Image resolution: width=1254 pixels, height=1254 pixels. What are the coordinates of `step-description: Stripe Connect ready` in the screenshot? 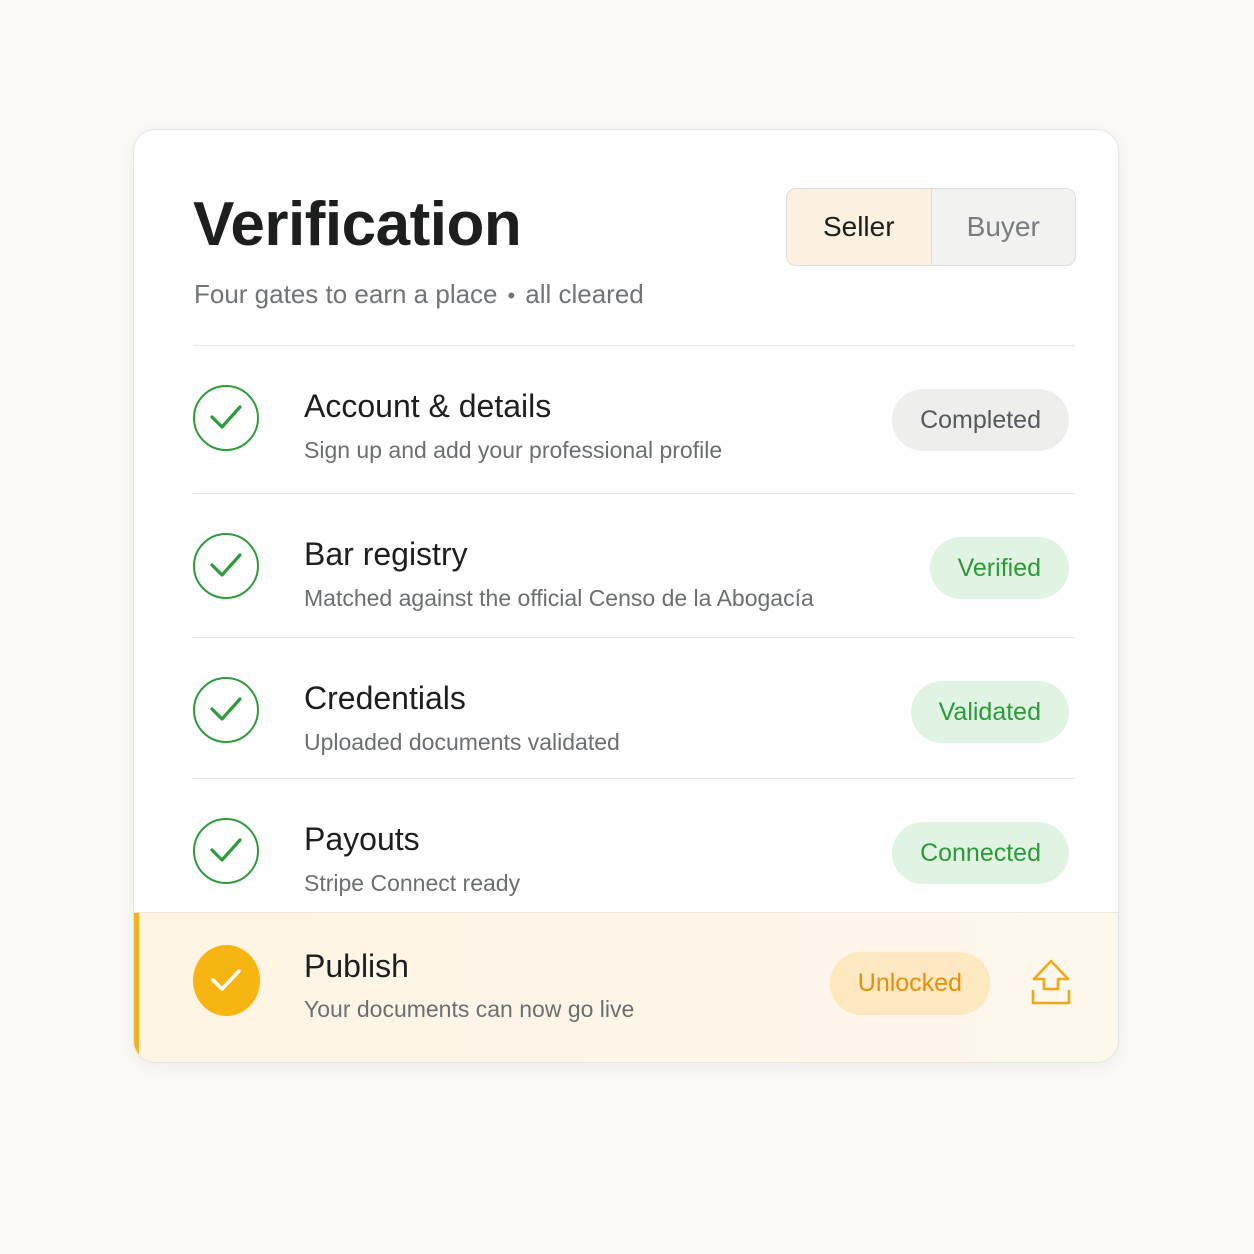 It's located at (412, 883).